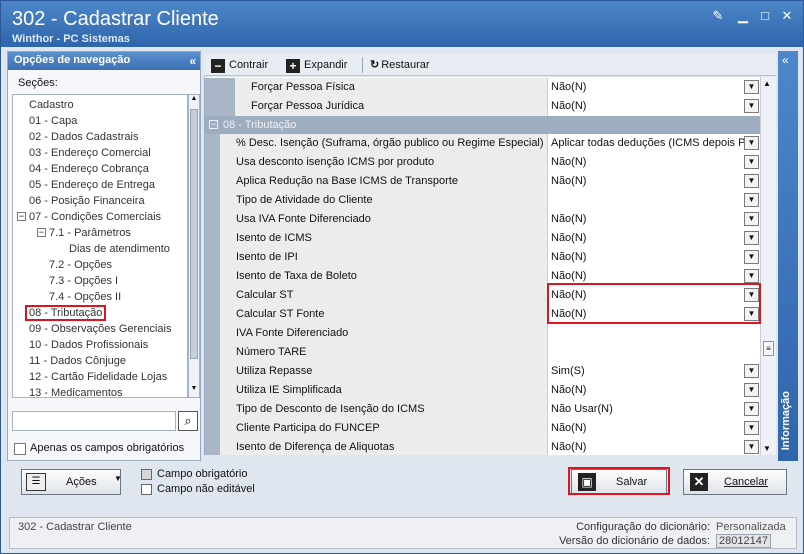 The width and height of the screenshot is (804, 554). I want to click on scroll-up-icon: ▲, so click(194, 101).